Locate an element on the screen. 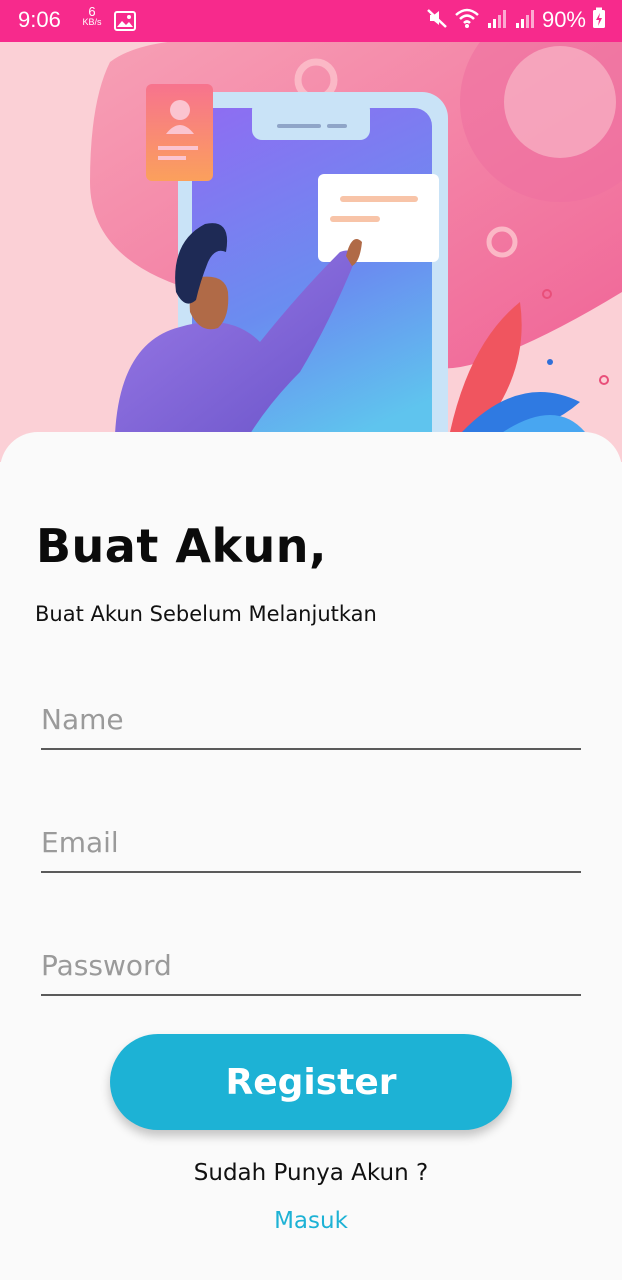 This screenshot has width=622, height=1280. network-speed-unit: KB/s is located at coordinates (92, 22).